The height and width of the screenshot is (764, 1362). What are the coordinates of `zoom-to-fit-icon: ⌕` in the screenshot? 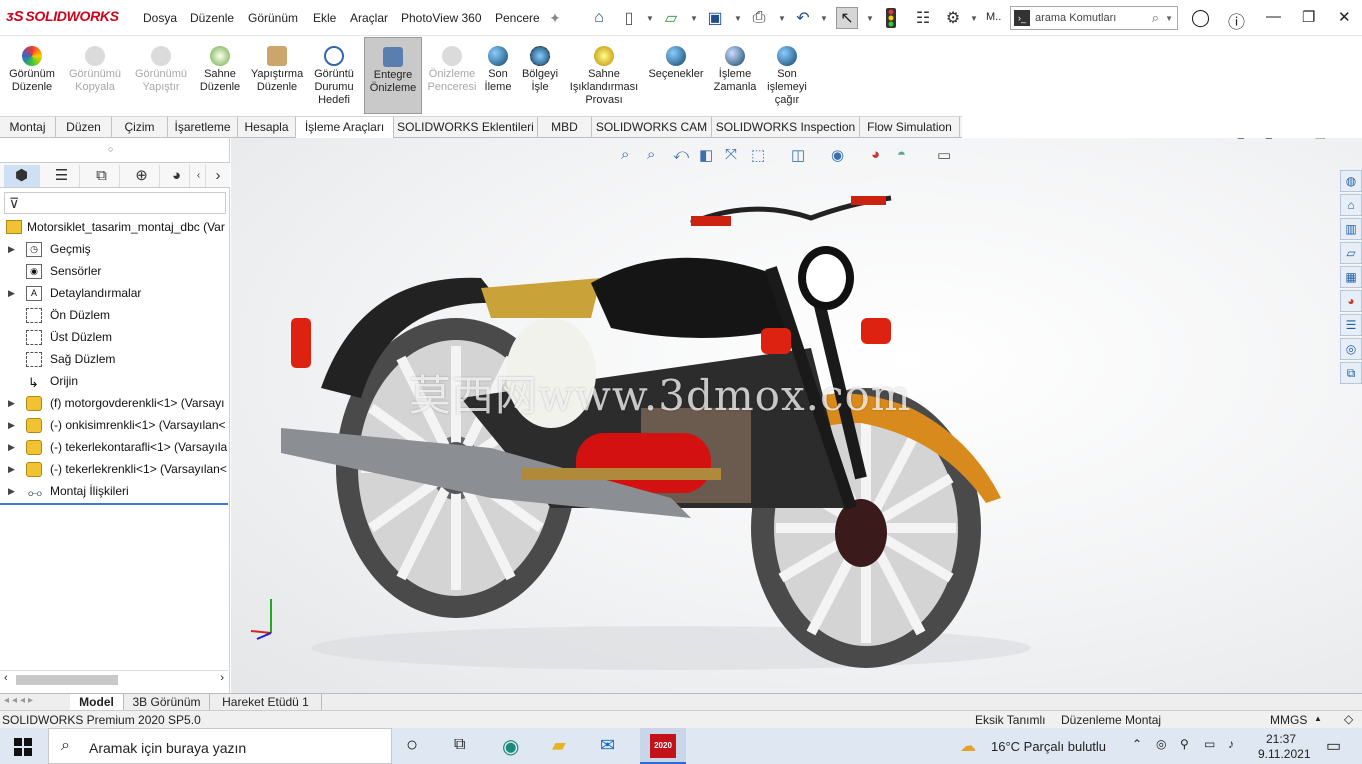 It's located at (625, 154).